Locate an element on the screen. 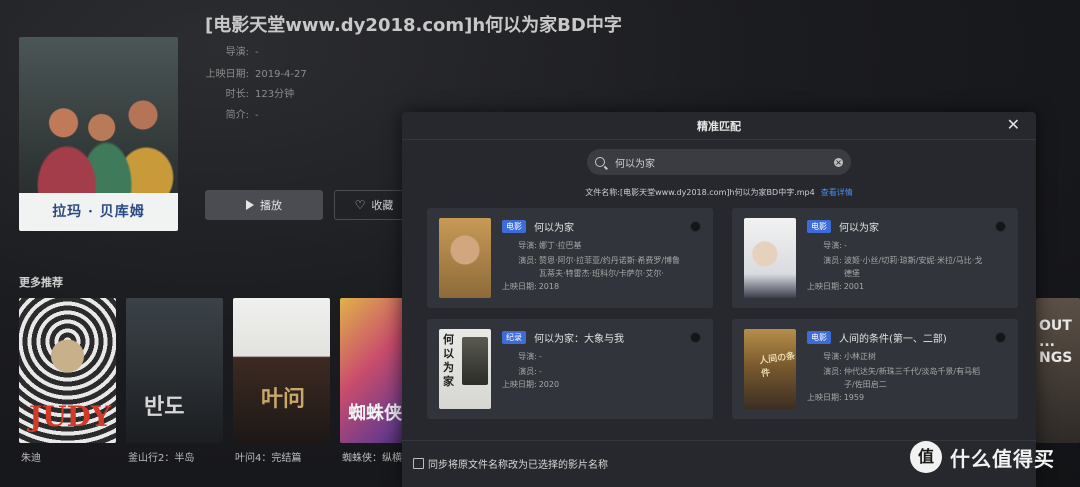 The image size is (1080, 487). director-row: 导演: 小林正树 is located at coordinates (849, 356).